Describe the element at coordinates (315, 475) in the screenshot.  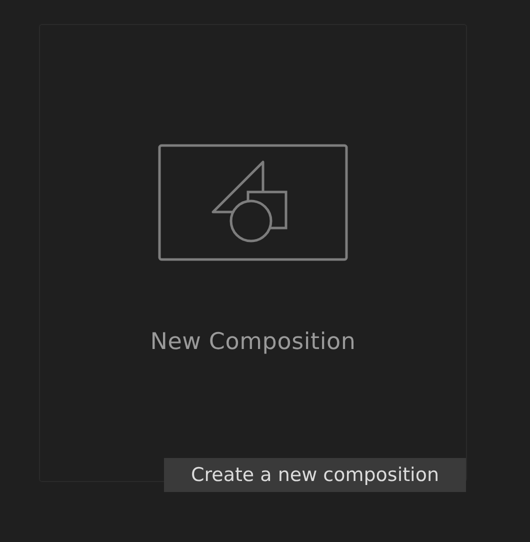
I see `tooltip: Create a new composition` at that location.